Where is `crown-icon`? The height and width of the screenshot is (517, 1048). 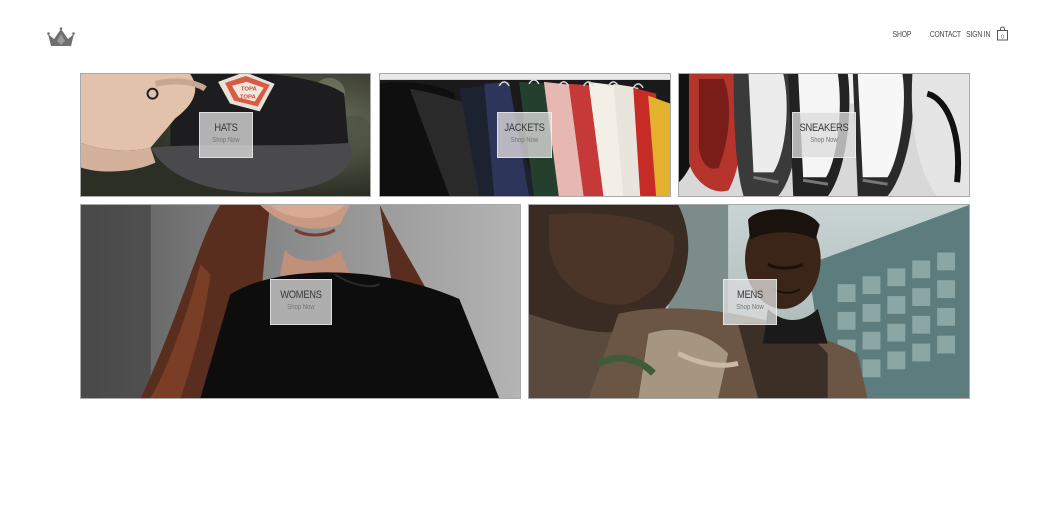 crown-icon is located at coordinates (61, 36).